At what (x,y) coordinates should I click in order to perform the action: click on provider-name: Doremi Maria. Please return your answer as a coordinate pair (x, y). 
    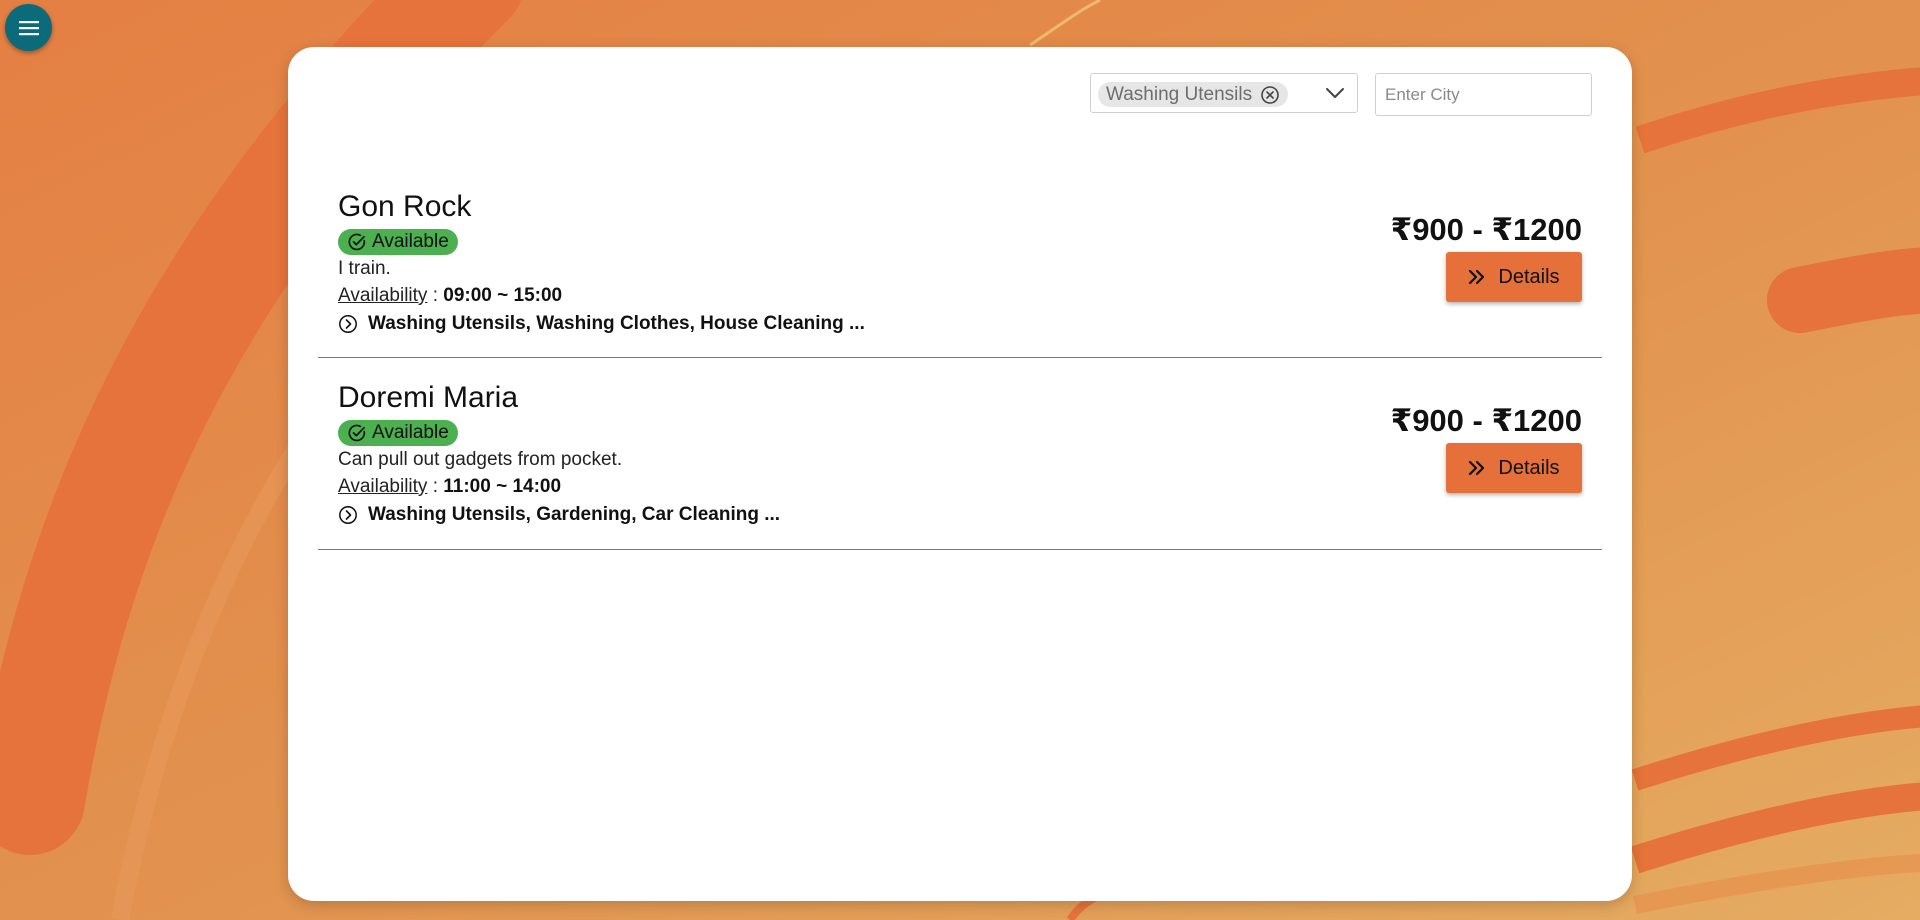
    Looking at the image, I should click on (428, 397).